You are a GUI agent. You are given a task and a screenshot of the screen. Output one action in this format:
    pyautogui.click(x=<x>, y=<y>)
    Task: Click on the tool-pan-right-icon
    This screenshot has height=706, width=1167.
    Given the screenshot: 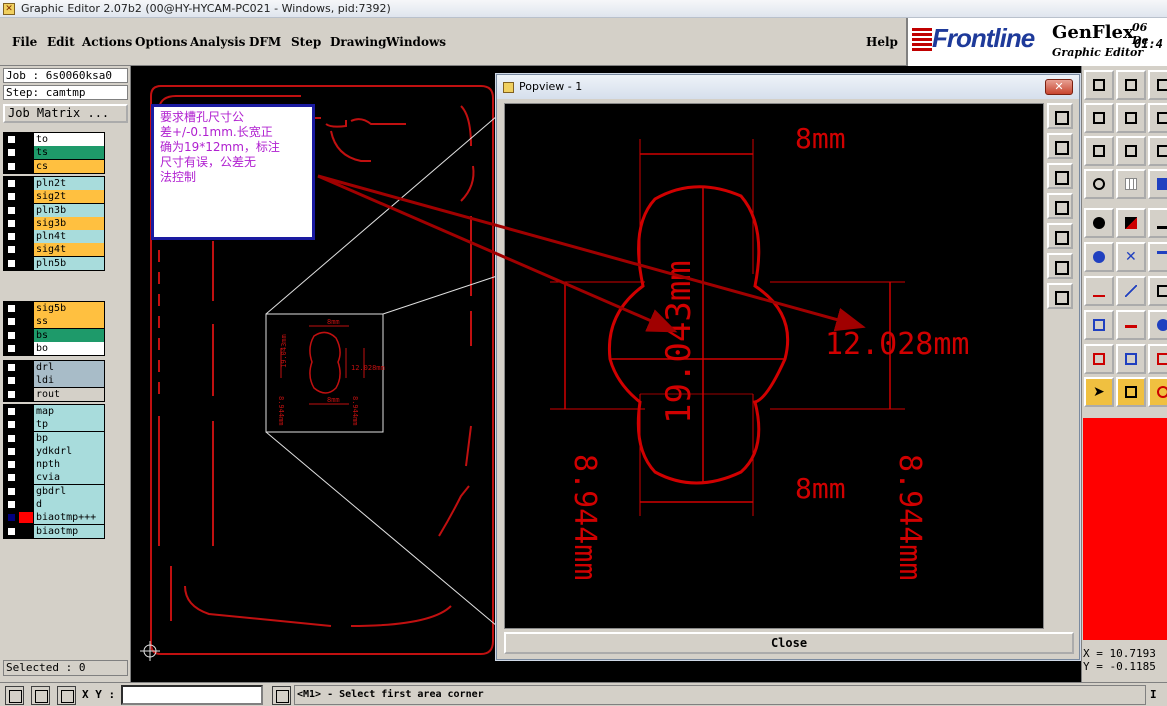 What is the action you would take?
    pyautogui.click(x=1131, y=118)
    